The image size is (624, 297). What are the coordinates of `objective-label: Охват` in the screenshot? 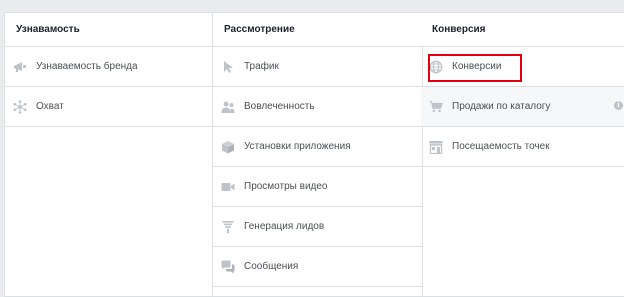 It's located at (50, 106).